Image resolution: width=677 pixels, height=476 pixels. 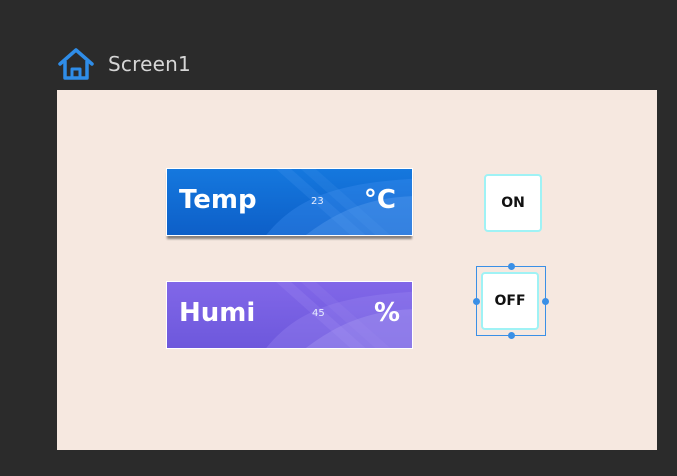 What do you see at coordinates (511, 266) in the screenshot?
I see `resize-handle-top` at bounding box center [511, 266].